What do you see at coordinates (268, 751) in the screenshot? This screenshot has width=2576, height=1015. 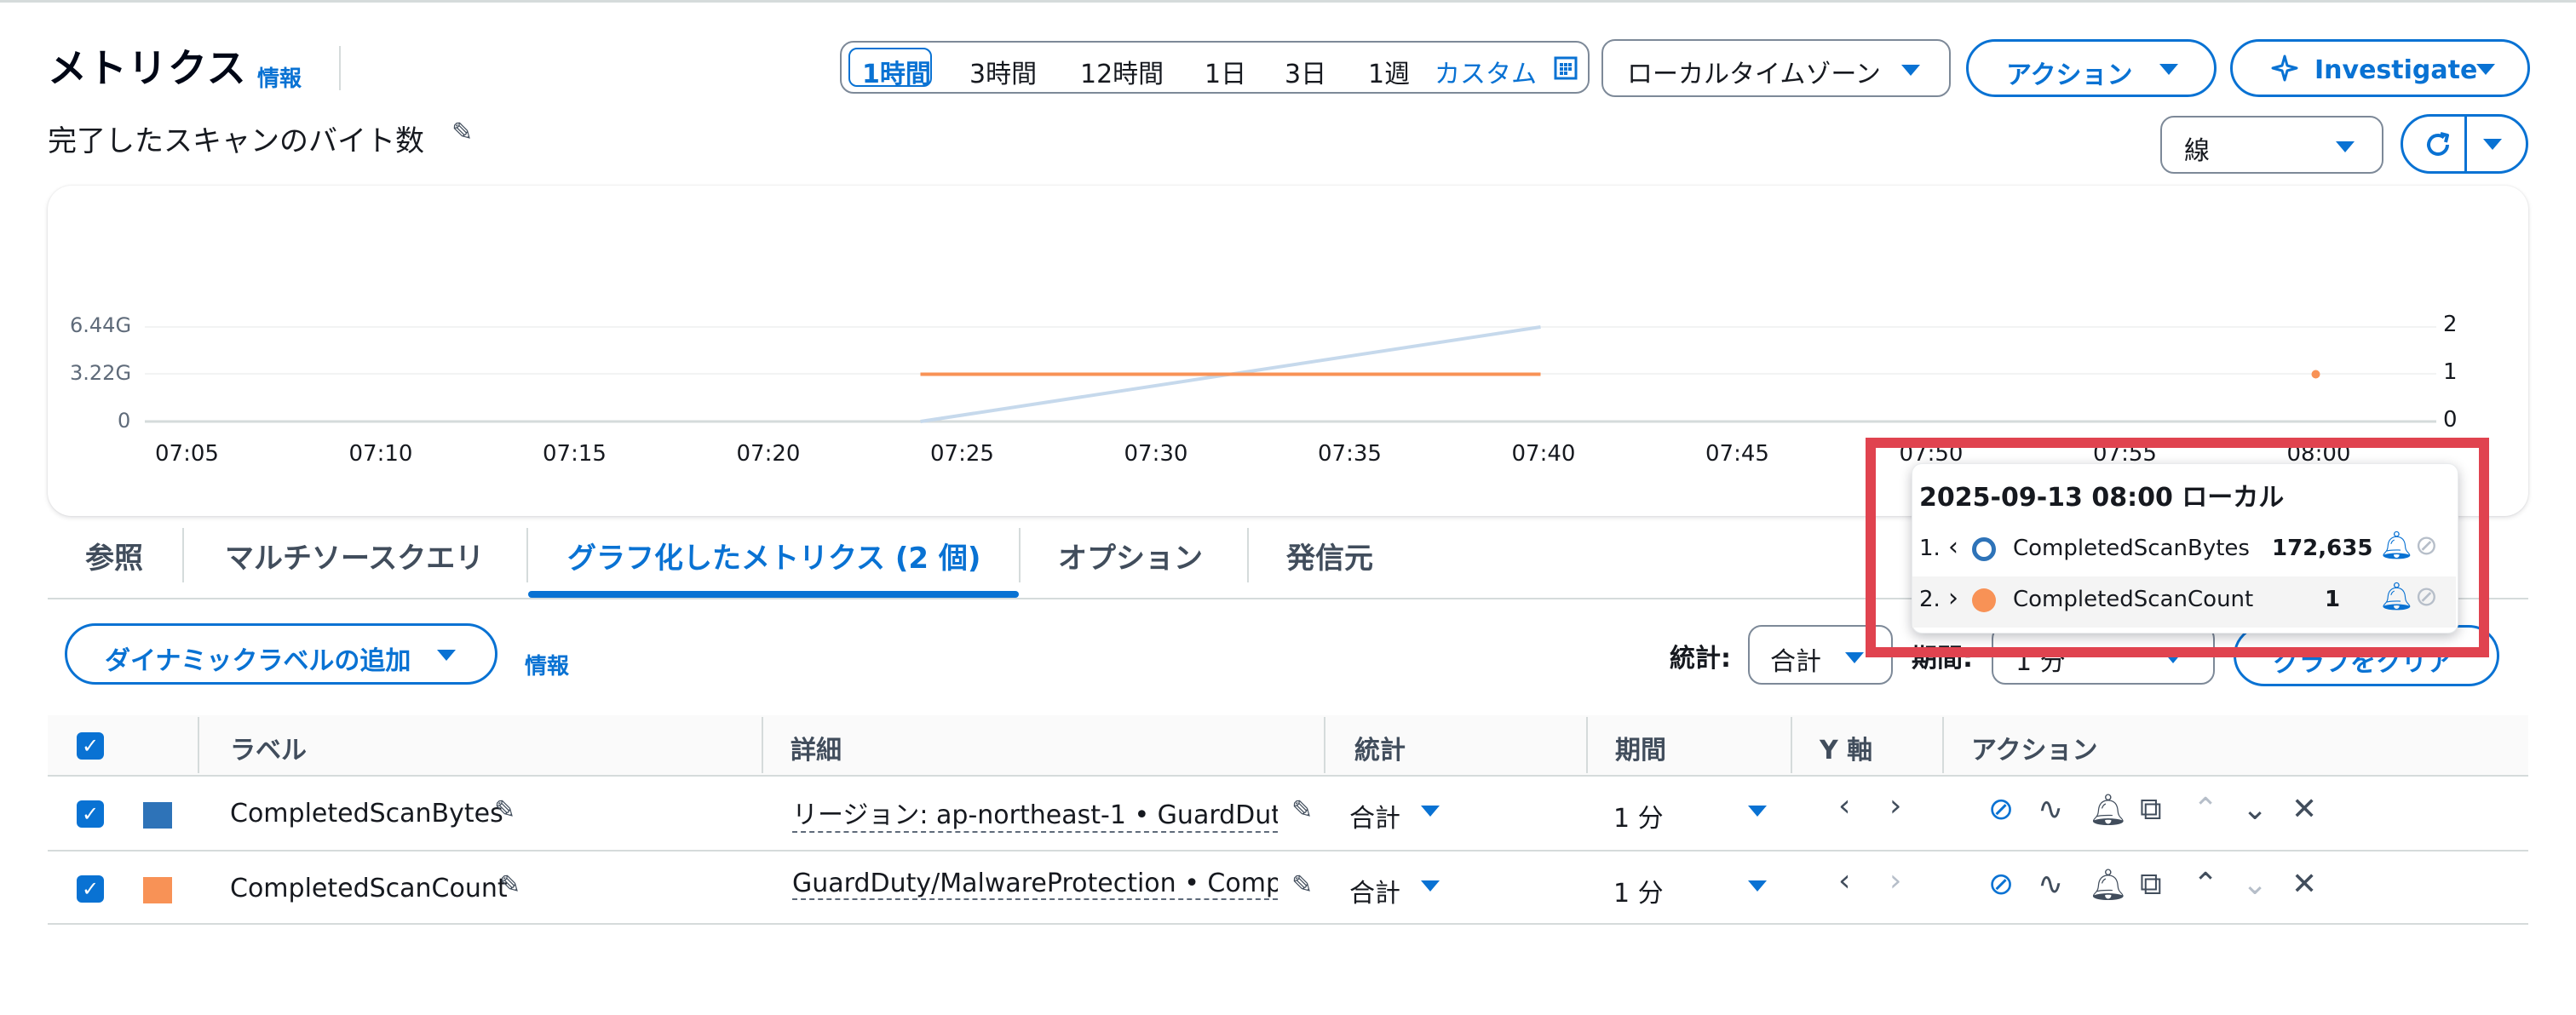 I see `column-header-label: ラベル` at bounding box center [268, 751].